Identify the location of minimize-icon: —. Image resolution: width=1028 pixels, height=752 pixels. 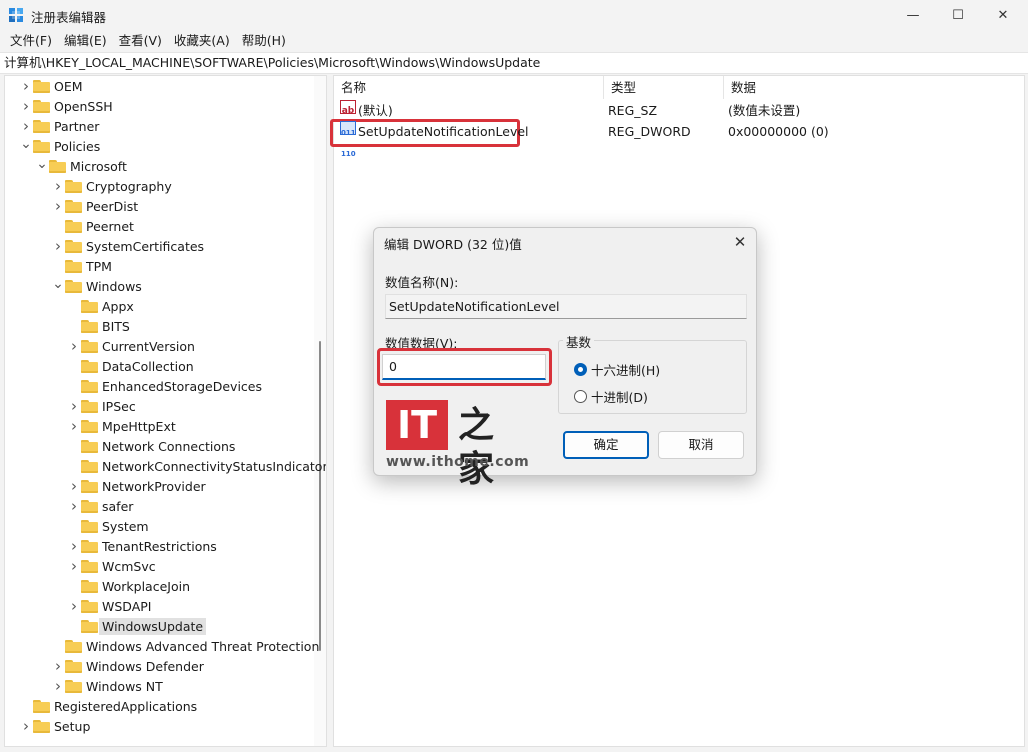
(913, 15).